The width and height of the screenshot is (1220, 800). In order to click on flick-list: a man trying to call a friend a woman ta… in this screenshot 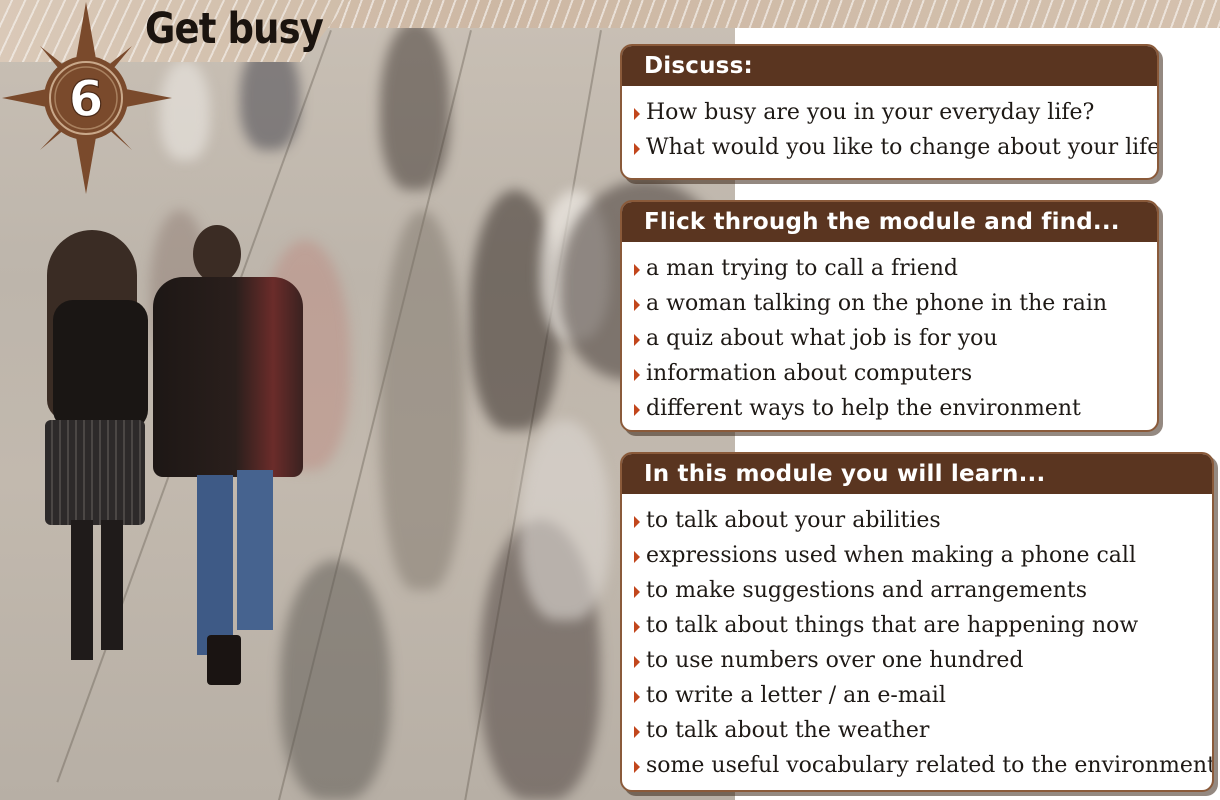, I will do `click(889, 334)`.